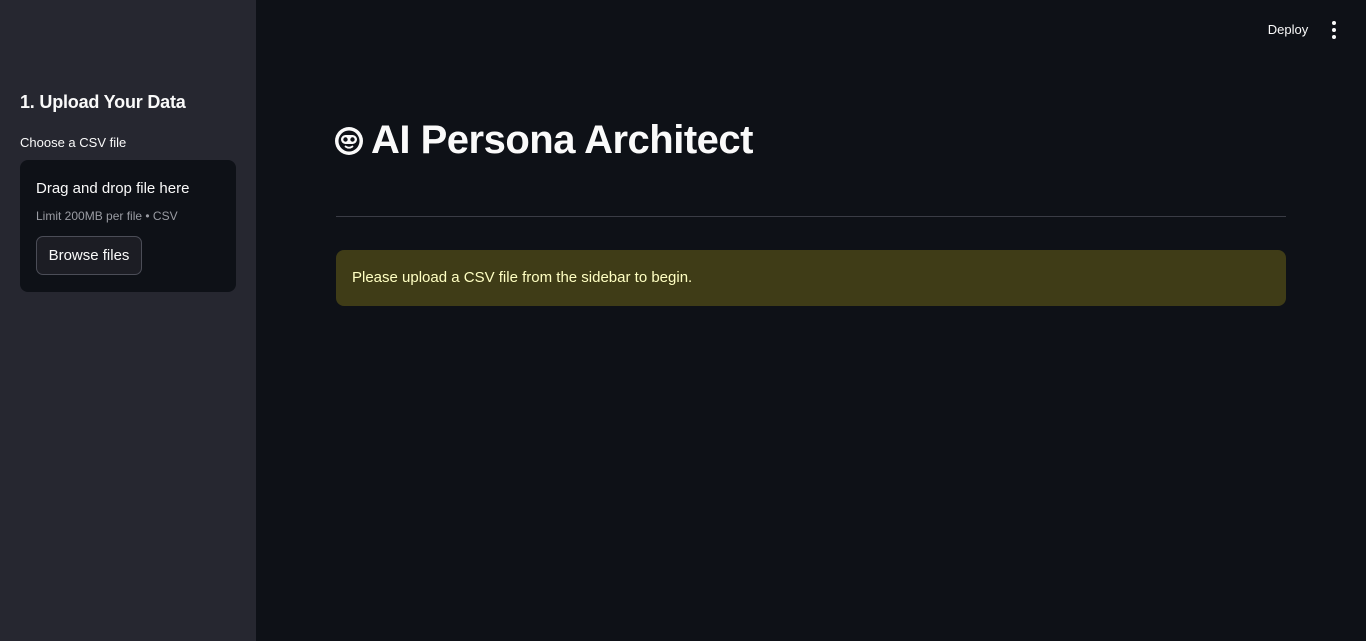 The image size is (1366, 641). What do you see at coordinates (562, 140) in the screenshot?
I see `page-title: AI Persona Architect` at bounding box center [562, 140].